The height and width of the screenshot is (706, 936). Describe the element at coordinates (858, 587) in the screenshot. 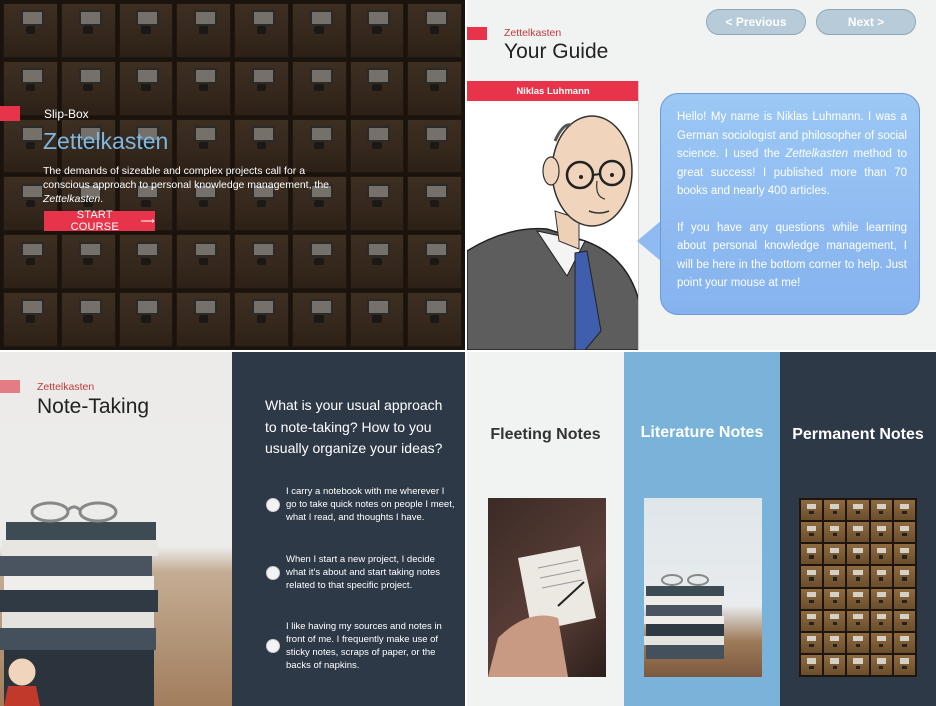

I see `card-catalog-photo` at that location.